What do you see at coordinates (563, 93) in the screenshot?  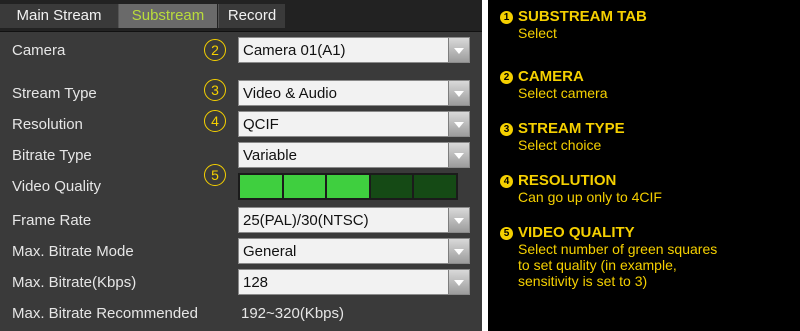 I see `legend-description: Select camera` at bounding box center [563, 93].